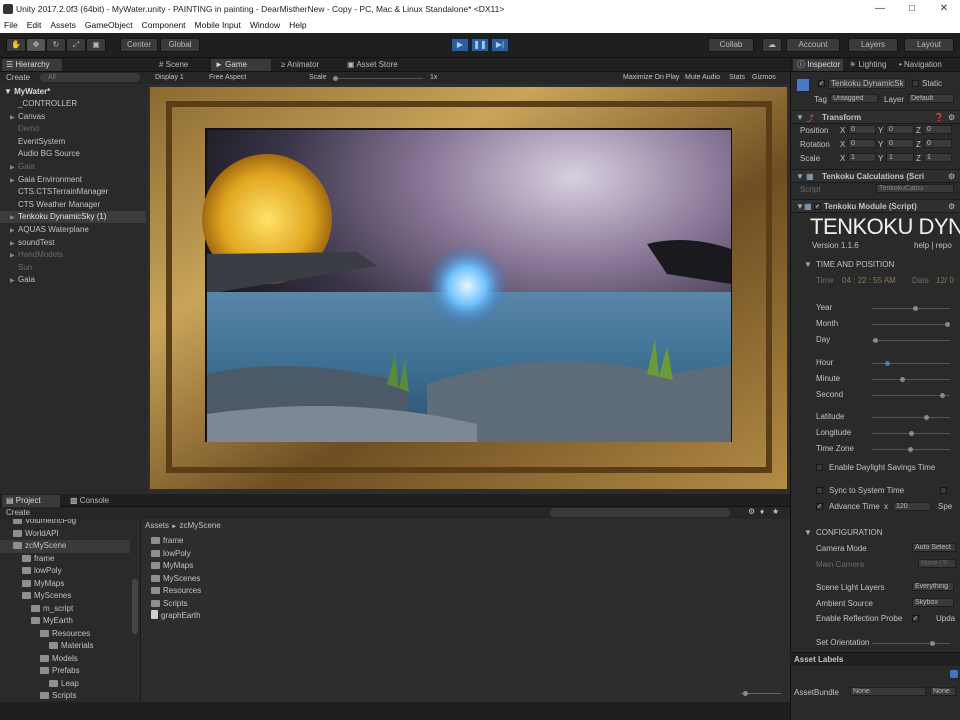  Describe the element at coordinates (876, 176) in the screenshot. I see `tenkoku-calculations-header: ▼ ▦ Tenkoku Calculations (Scri ⚙` at that location.